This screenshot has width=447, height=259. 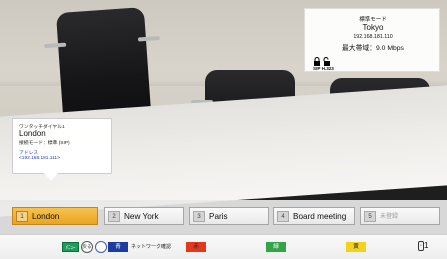 I want to click on remote-hint-bar: ﾒﾆｭｰ 戻る 青 ネットワーク確認 赤 緑 黄 ◦ 1, so click(x=223, y=246).